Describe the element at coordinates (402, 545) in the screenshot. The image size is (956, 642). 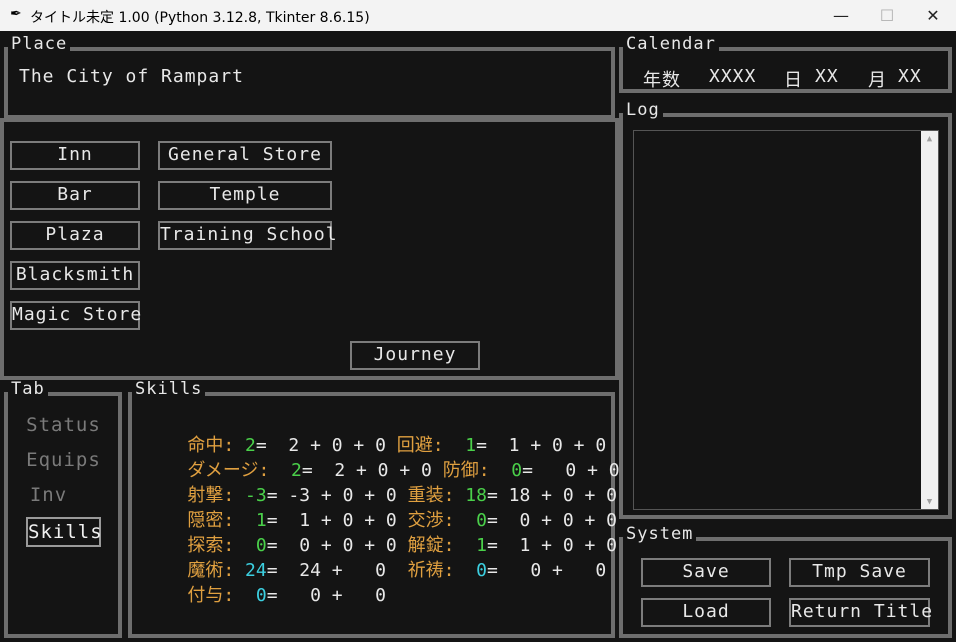
I see `skill-row: 探索: 0= 0 + 0 + 0 解錠: 1= 1 + 0 + 0` at that location.